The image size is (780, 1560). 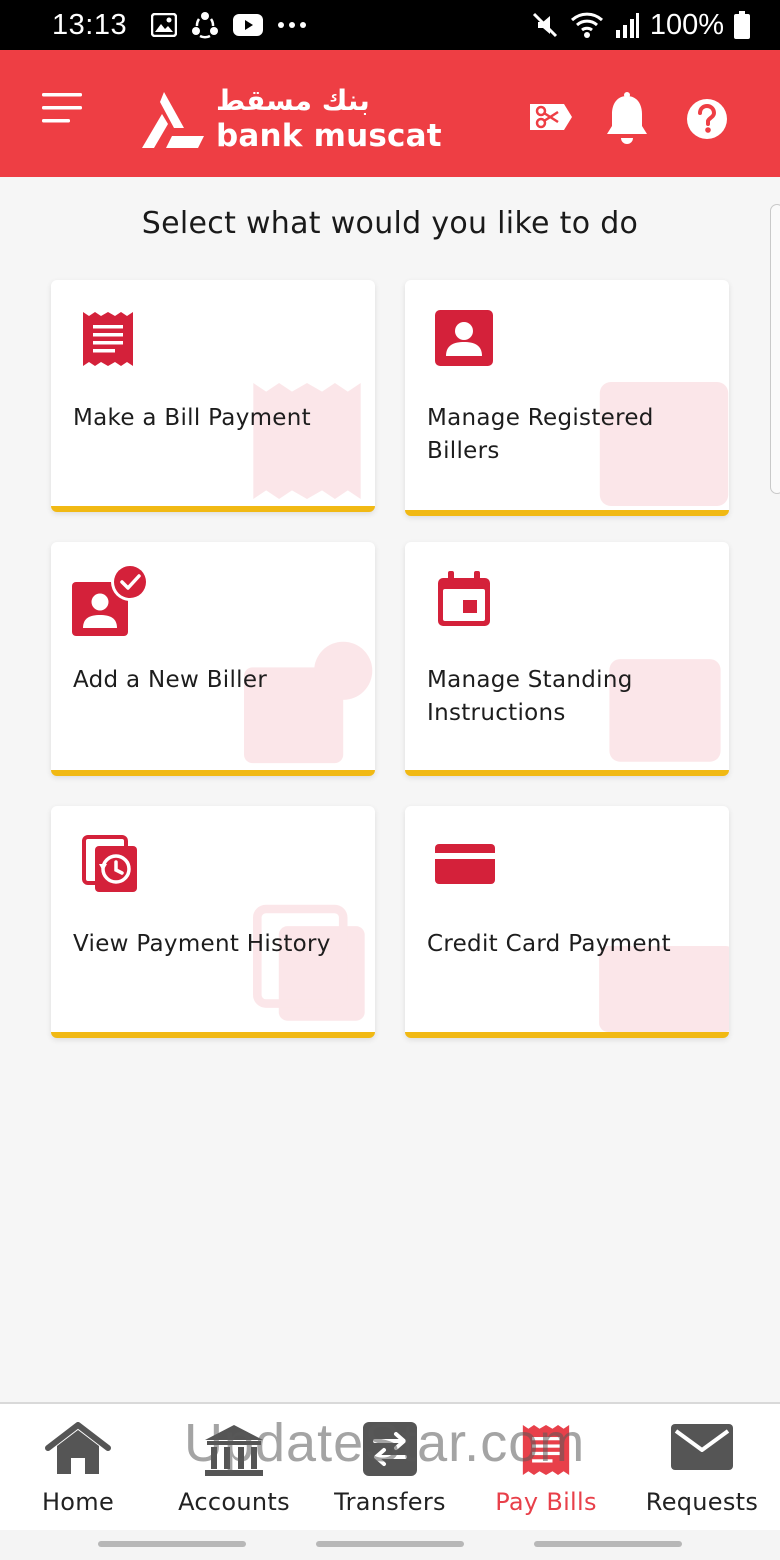 I want to click on nav-item-accounts: Accounts, so click(x=234, y=1467).